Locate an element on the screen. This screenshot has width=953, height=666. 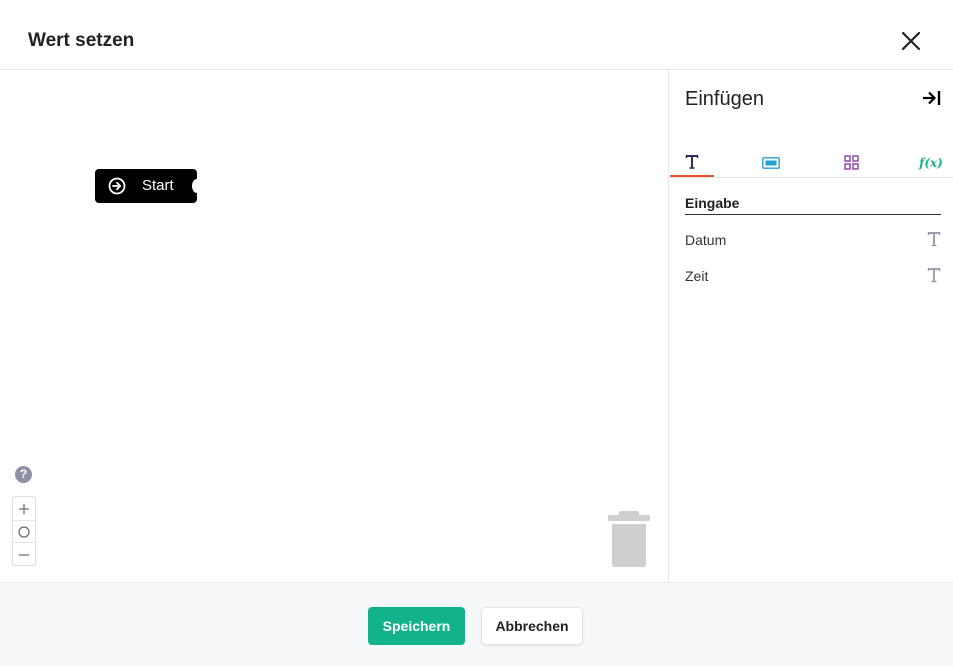
close-button is located at coordinates (911, 41).